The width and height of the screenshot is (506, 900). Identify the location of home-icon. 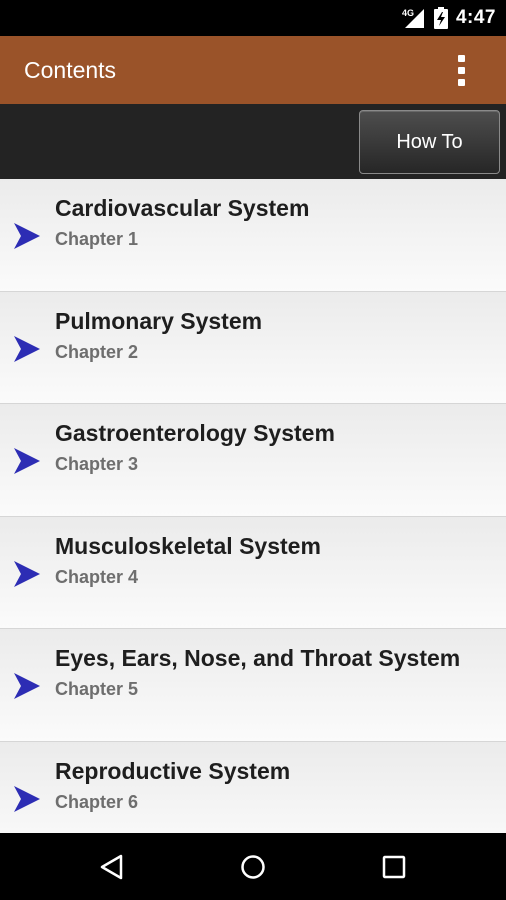
(253, 867).